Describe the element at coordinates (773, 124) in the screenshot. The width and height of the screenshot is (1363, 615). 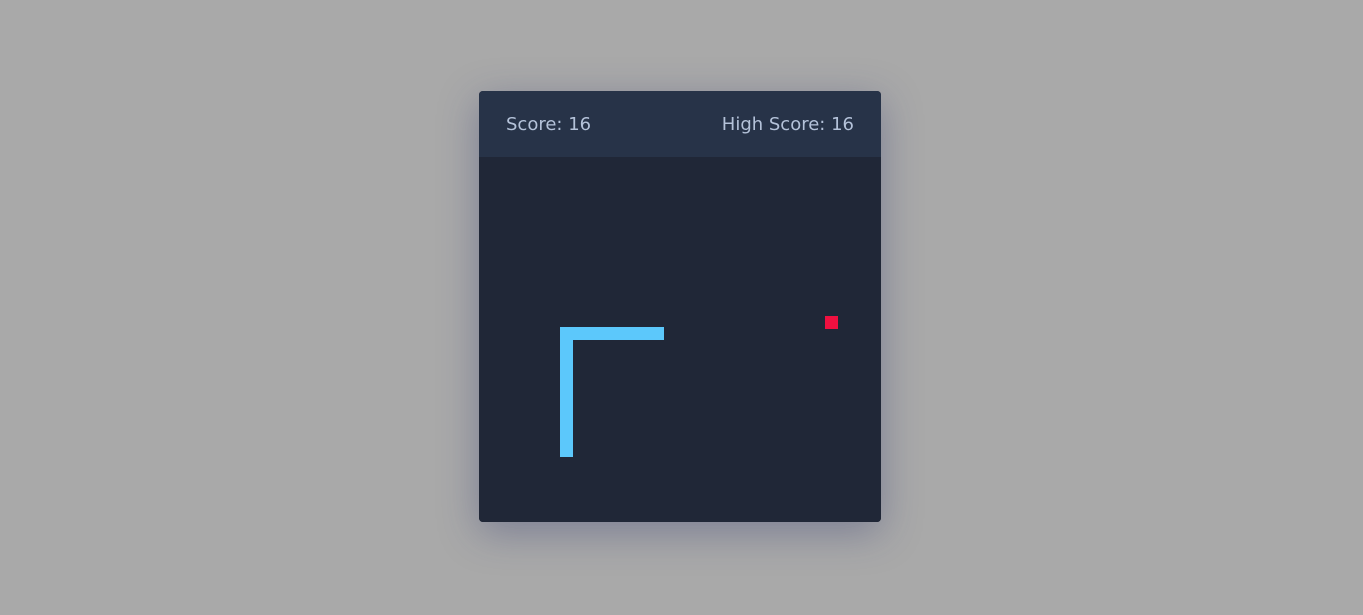
I see `high-score-label: High Score:` at that location.